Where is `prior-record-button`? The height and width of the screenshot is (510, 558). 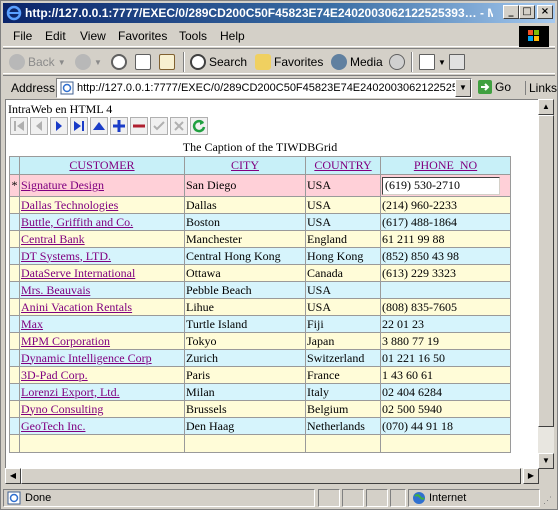 prior-record-button is located at coordinates (39, 126).